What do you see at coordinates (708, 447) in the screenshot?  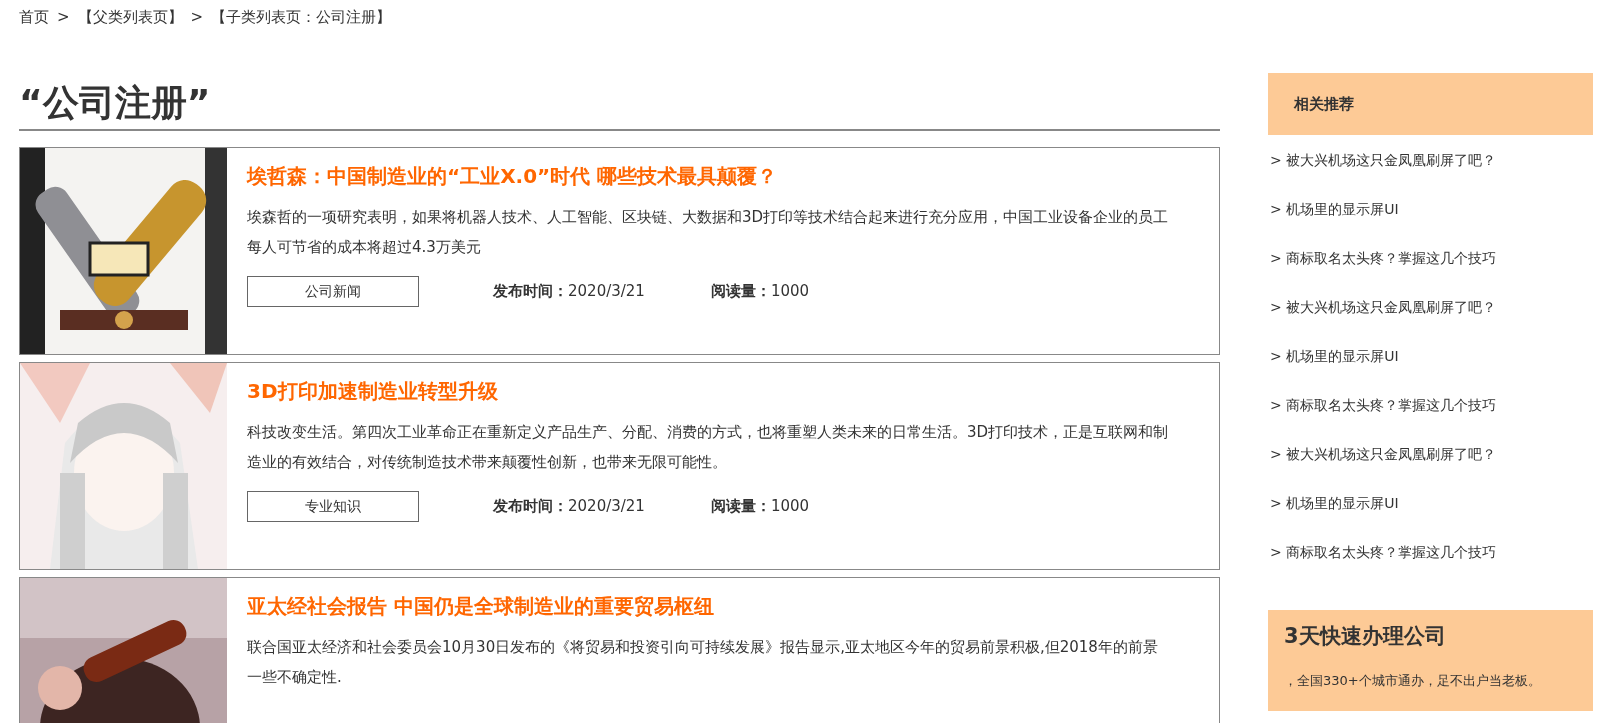 I see `article-summary: 科技改变生活。第四次工业革命正在重新定义产品生产、分配、消费的方式，也将重塑人类未来的日常生活。3D打印技术，正是互联网和制造业的有效结合，对传统制造技术带来颠覆性创新，也带来无限可能性。` at bounding box center [708, 447].